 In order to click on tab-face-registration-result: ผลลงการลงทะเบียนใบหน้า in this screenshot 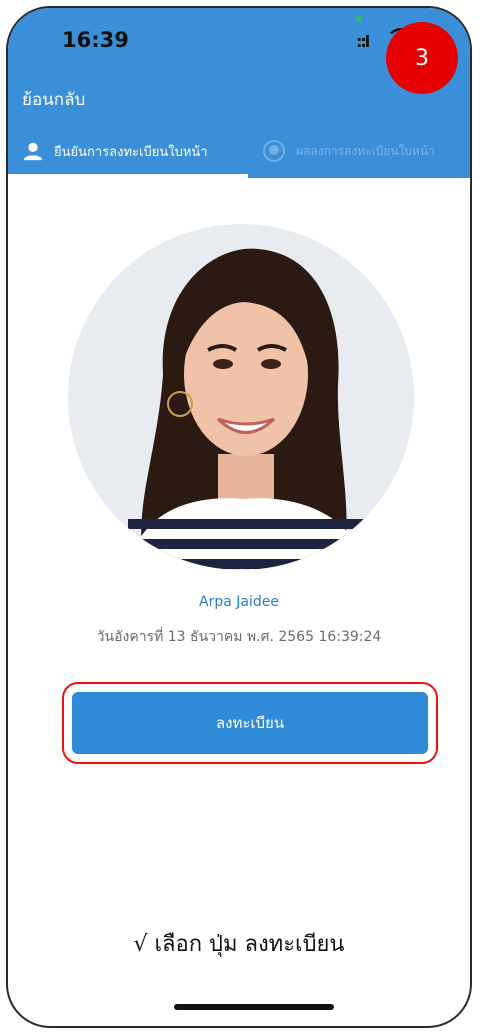, I will do `click(359, 151)`.